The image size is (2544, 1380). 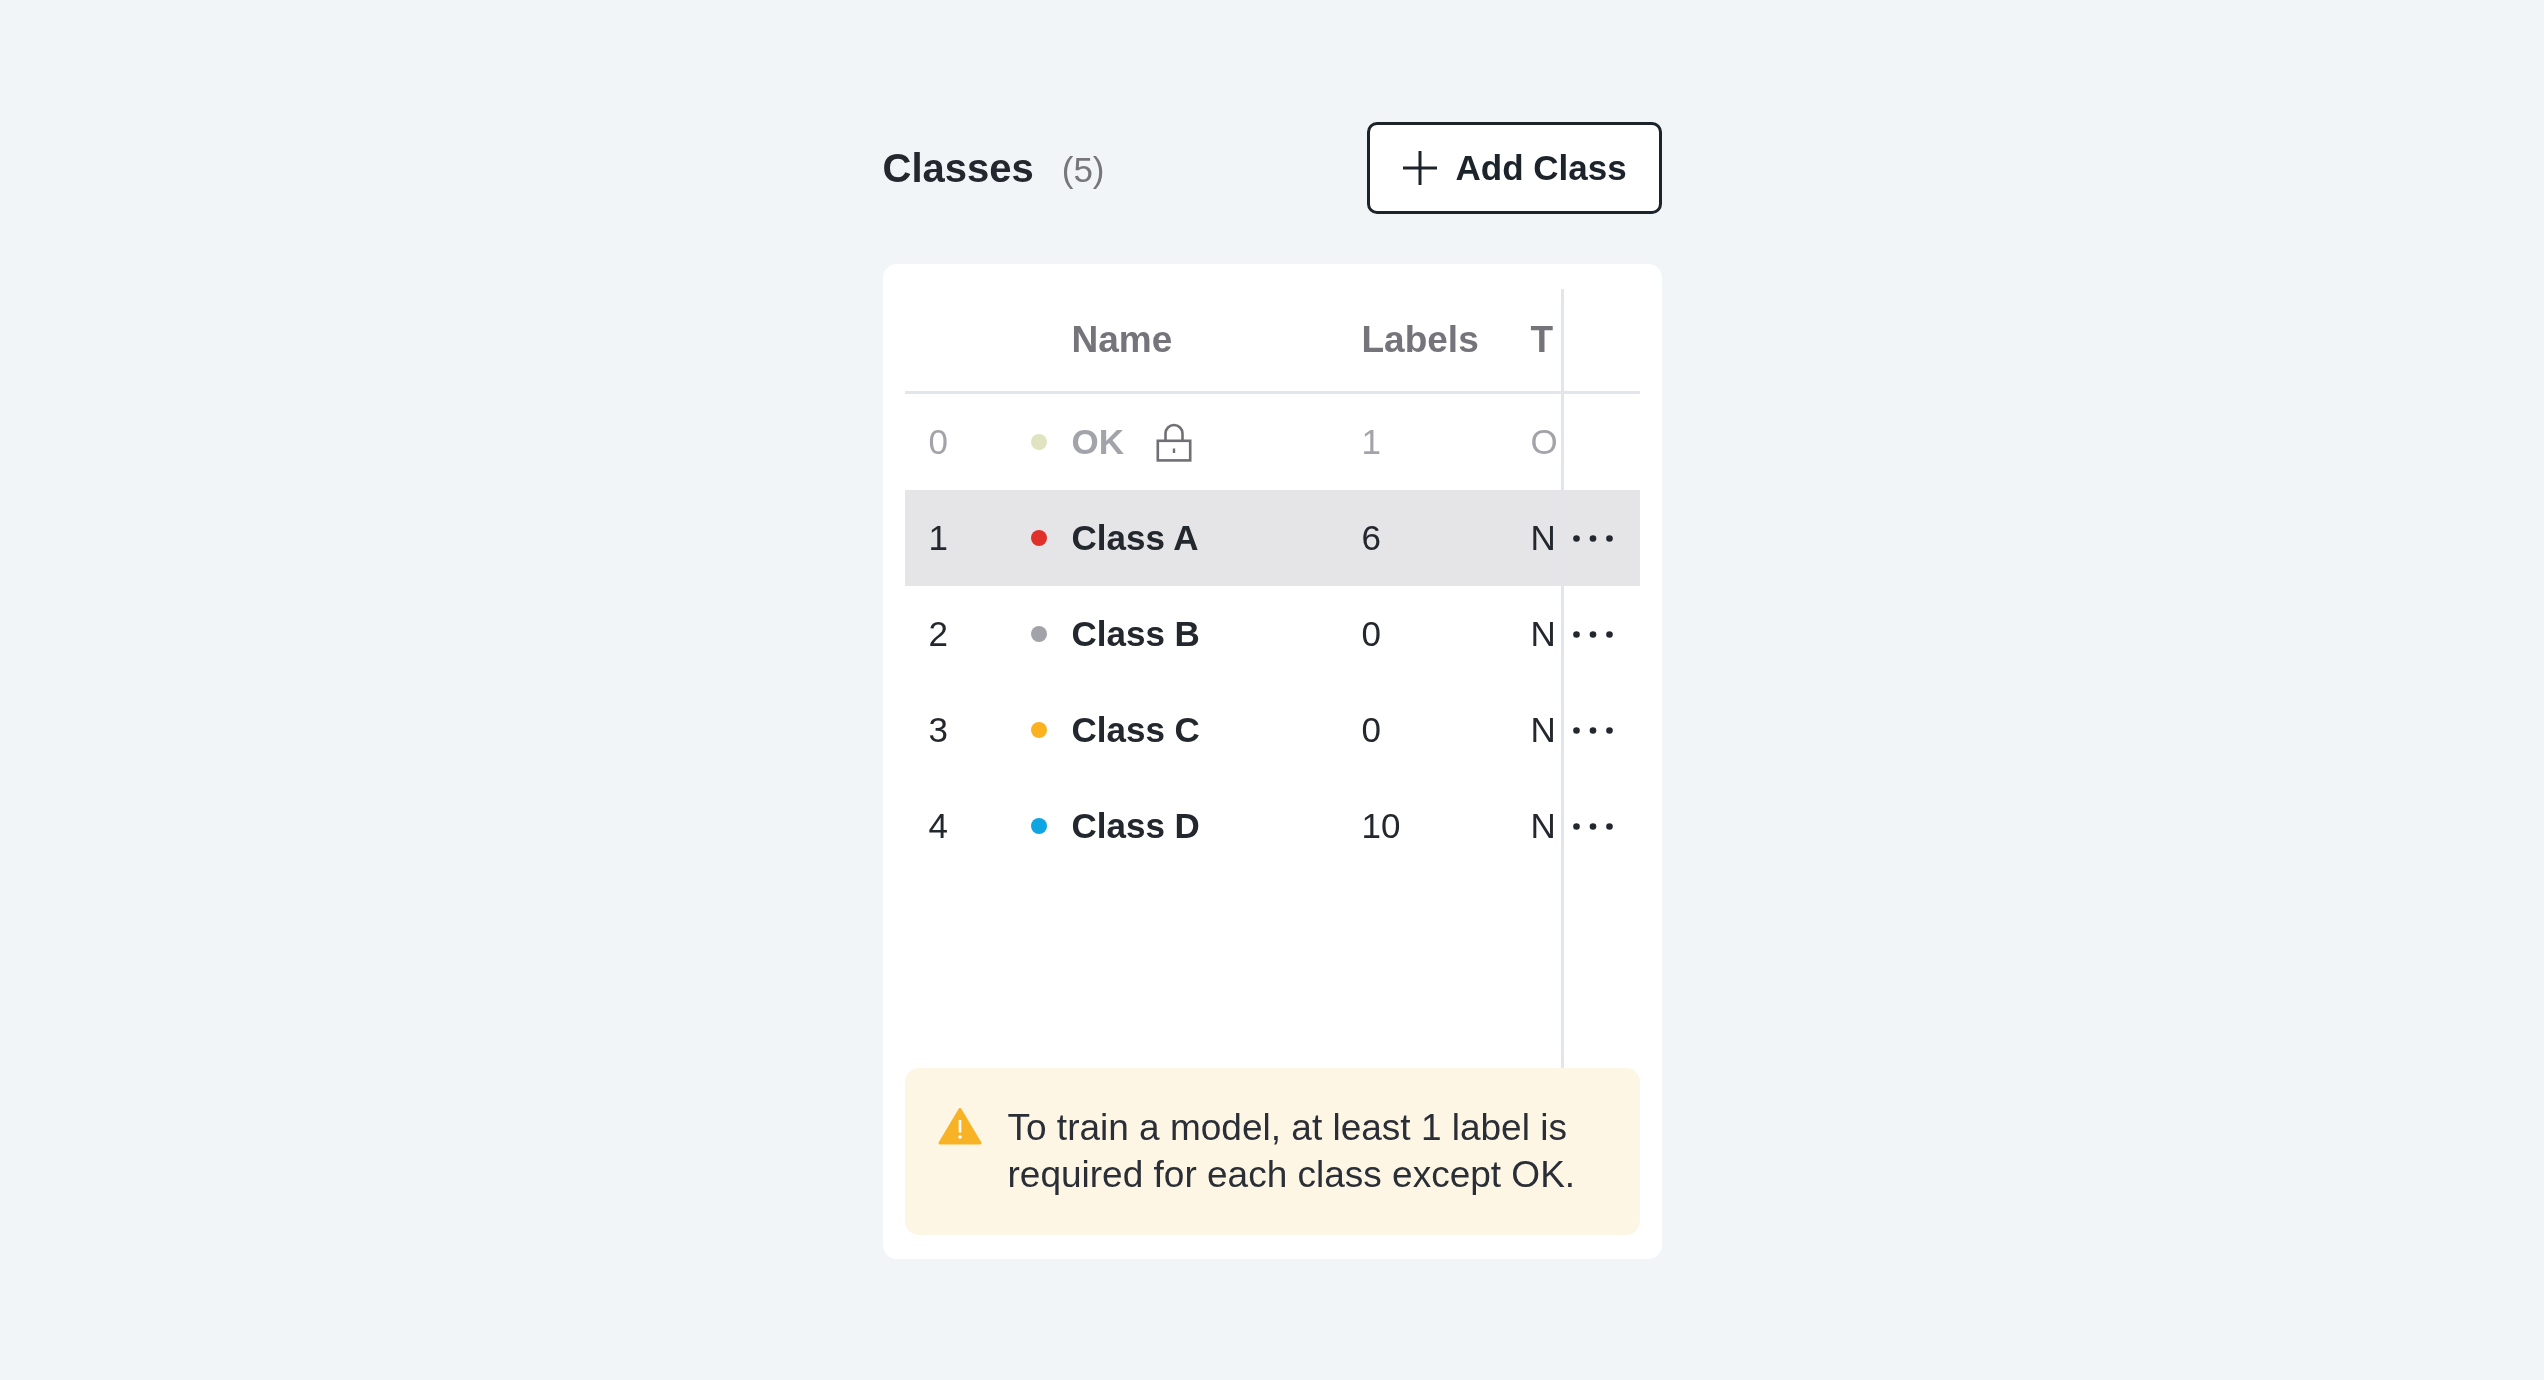 I want to click on class-name: Class A, so click(x=1135, y=538).